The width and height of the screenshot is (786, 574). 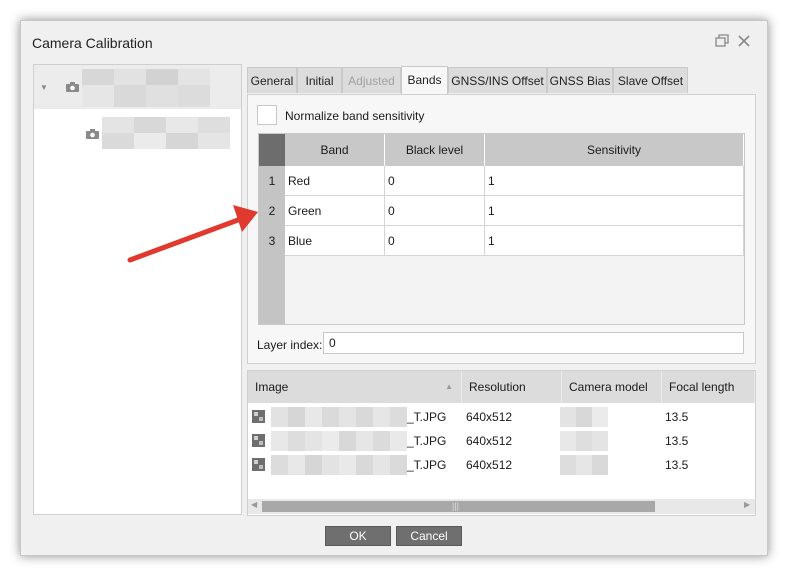 What do you see at coordinates (580, 80) in the screenshot?
I see `tab-gnss-bias: GNSS Bias` at bounding box center [580, 80].